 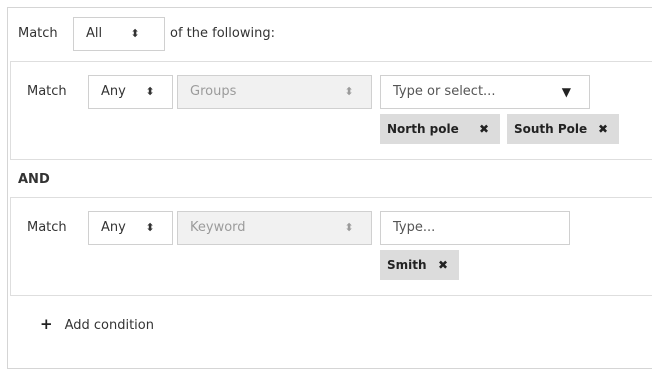 I want to click on operator-label: AND, so click(x=34, y=179).